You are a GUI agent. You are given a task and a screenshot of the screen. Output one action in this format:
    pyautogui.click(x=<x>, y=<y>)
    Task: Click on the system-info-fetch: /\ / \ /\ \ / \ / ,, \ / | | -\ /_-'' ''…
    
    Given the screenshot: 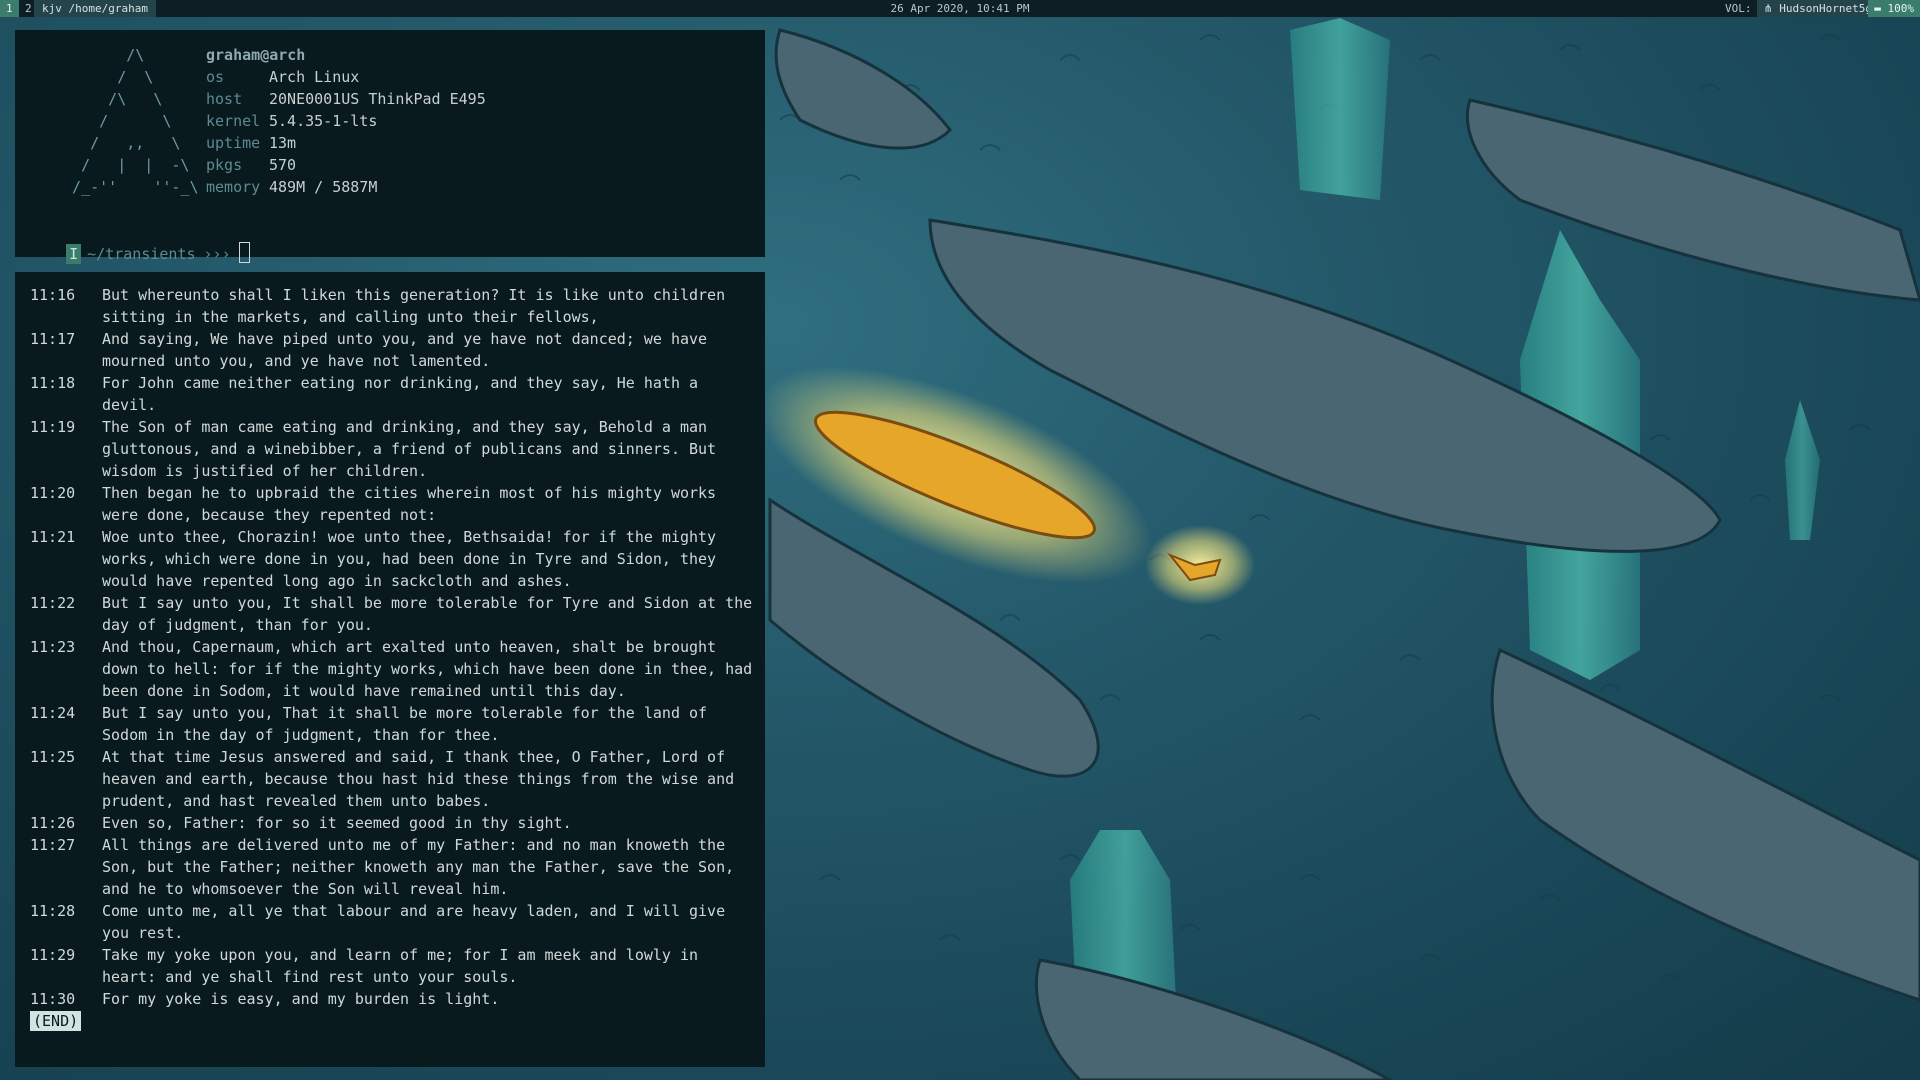 What is the action you would take?
    pyautogui.click(x=390, y=120)
    